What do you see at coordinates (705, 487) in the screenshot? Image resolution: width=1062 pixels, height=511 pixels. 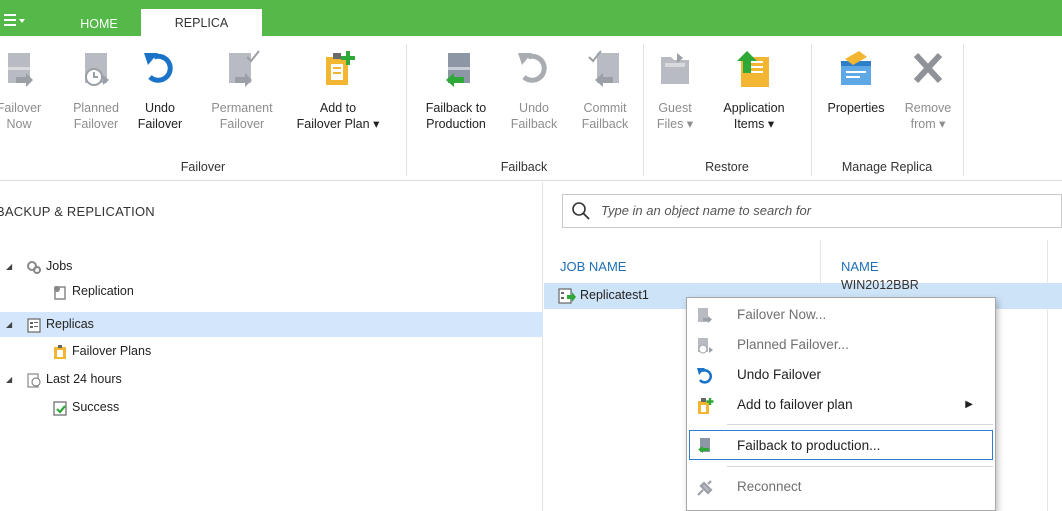 I see `reconnect-icon` at bounding box center [705, 487].